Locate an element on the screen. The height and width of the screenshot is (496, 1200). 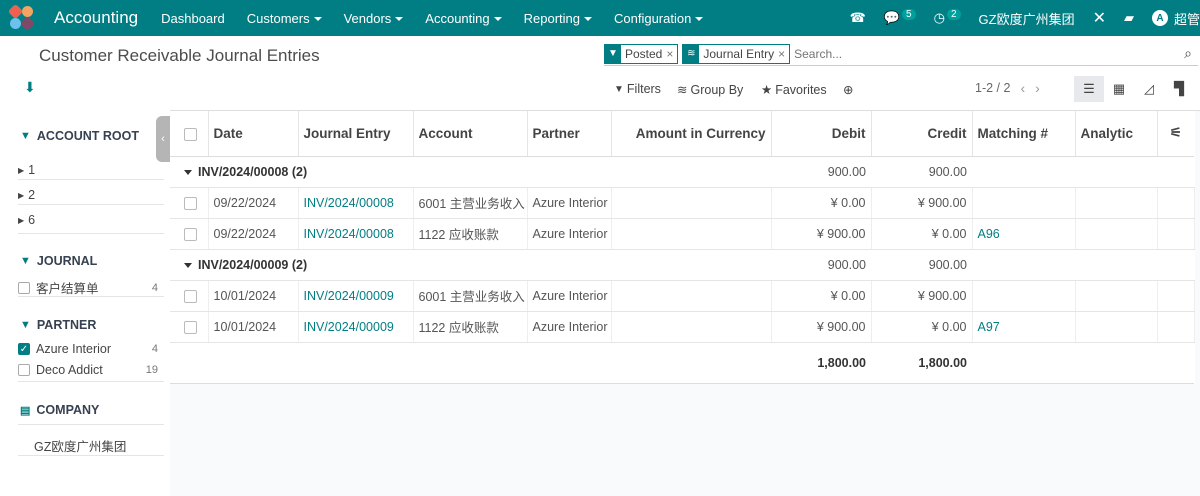
column-header-amount-in-currency: Amount in Currency is located at coordinates (691, 134).